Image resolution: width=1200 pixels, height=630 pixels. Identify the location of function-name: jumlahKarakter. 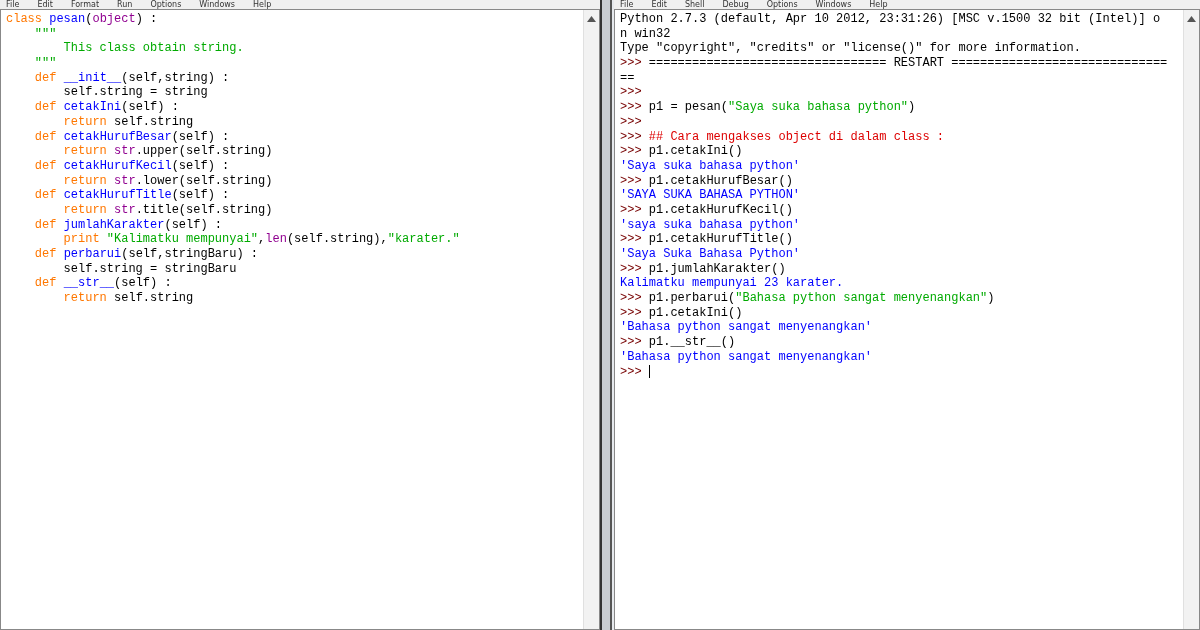
(114, 224).